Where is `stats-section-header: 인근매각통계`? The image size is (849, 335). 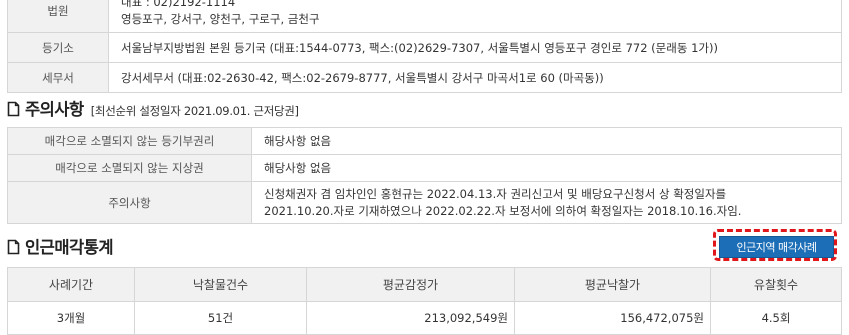 stats-section-header: 인근매각통계 is located at coordinates (60, 246).